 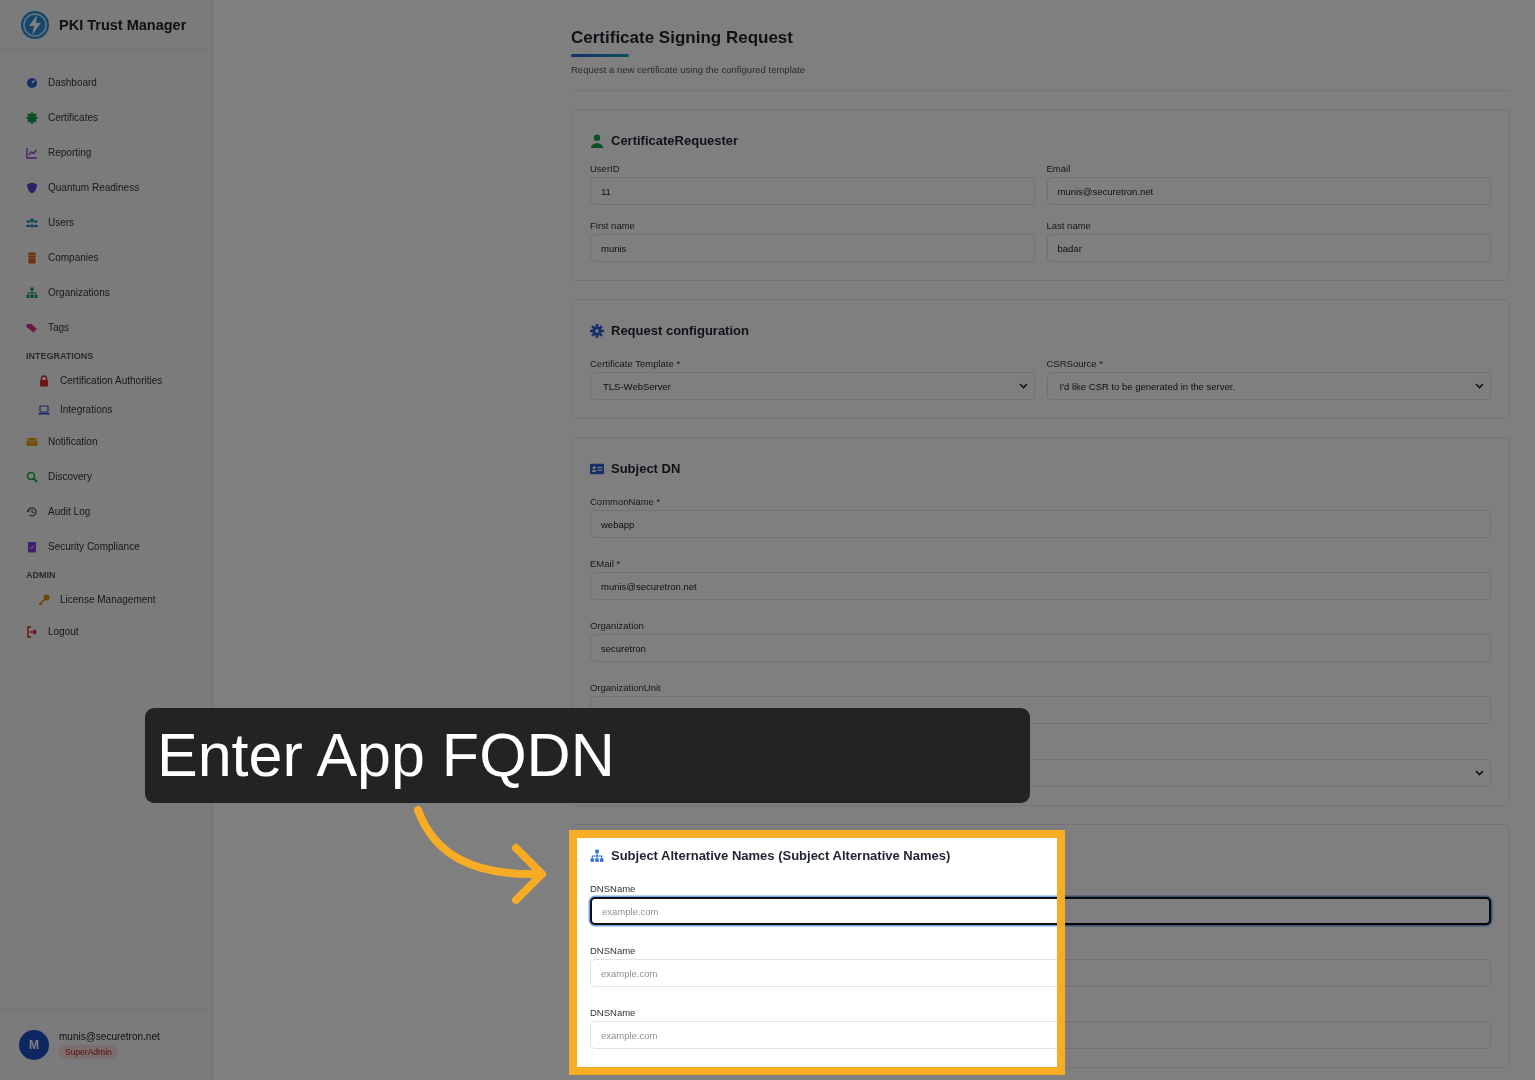 I want to click on input-field: 11, so click(x=812, y=191).